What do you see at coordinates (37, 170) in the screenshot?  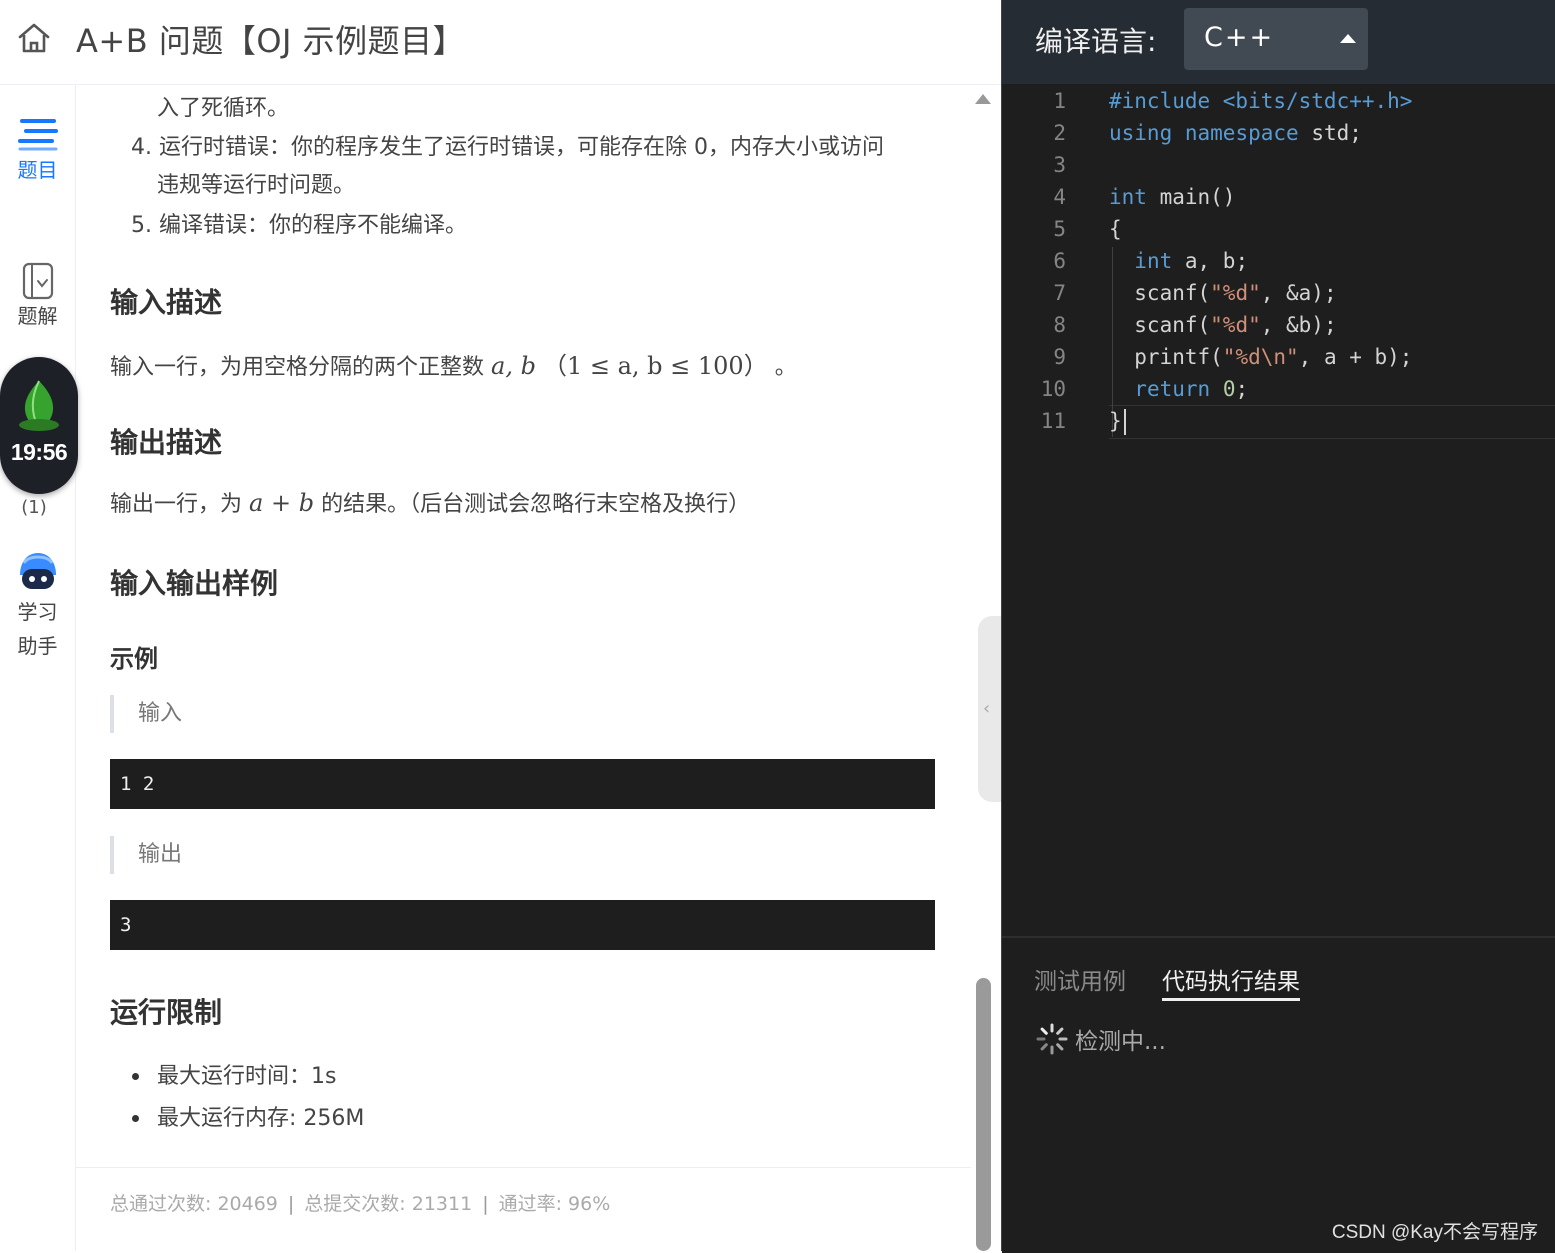 I see `sidebar-item-label: 题目` at bounding box center [37, 170].